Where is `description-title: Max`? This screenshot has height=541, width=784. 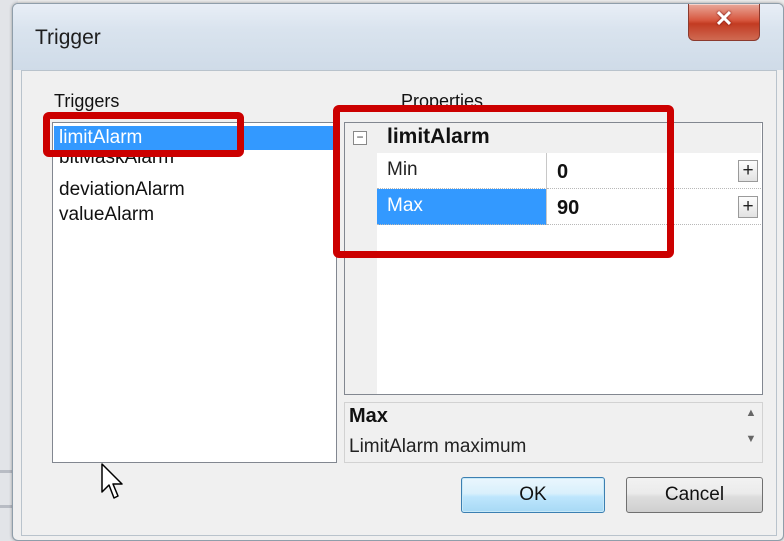
description-title: Max is located at coordinates (368, 416).